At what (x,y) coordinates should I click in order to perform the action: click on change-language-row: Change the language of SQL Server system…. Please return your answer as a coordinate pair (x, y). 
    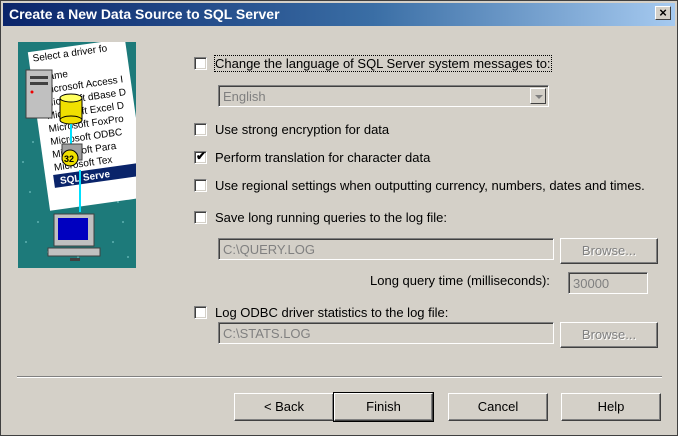
    Looking at the image, I should click on (373, 63).